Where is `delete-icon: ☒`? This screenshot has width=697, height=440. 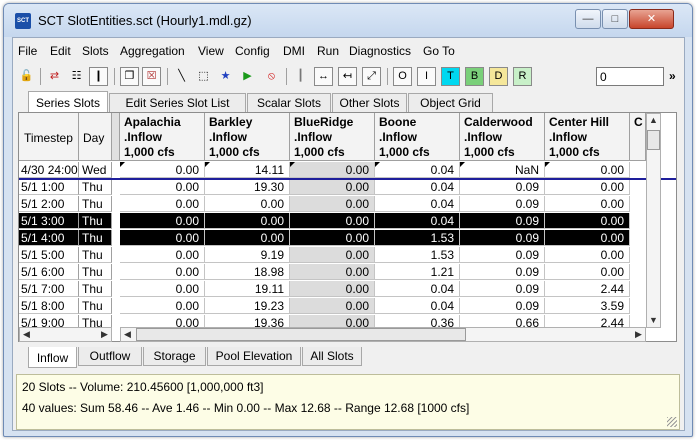 delete-icon: ☒ is located at coordinates (151, 76).